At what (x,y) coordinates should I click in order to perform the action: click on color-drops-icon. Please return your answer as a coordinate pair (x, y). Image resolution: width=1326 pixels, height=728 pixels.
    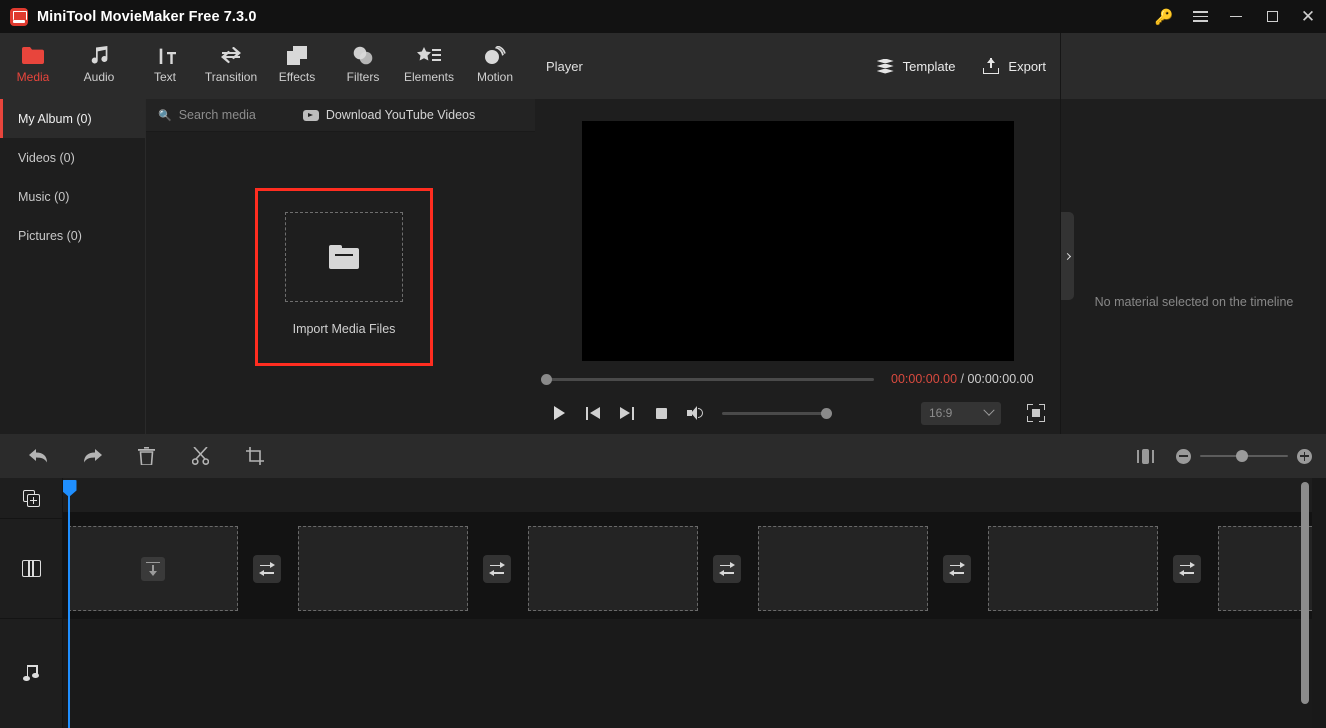
    Looking at the image, I should click on (363, 55).